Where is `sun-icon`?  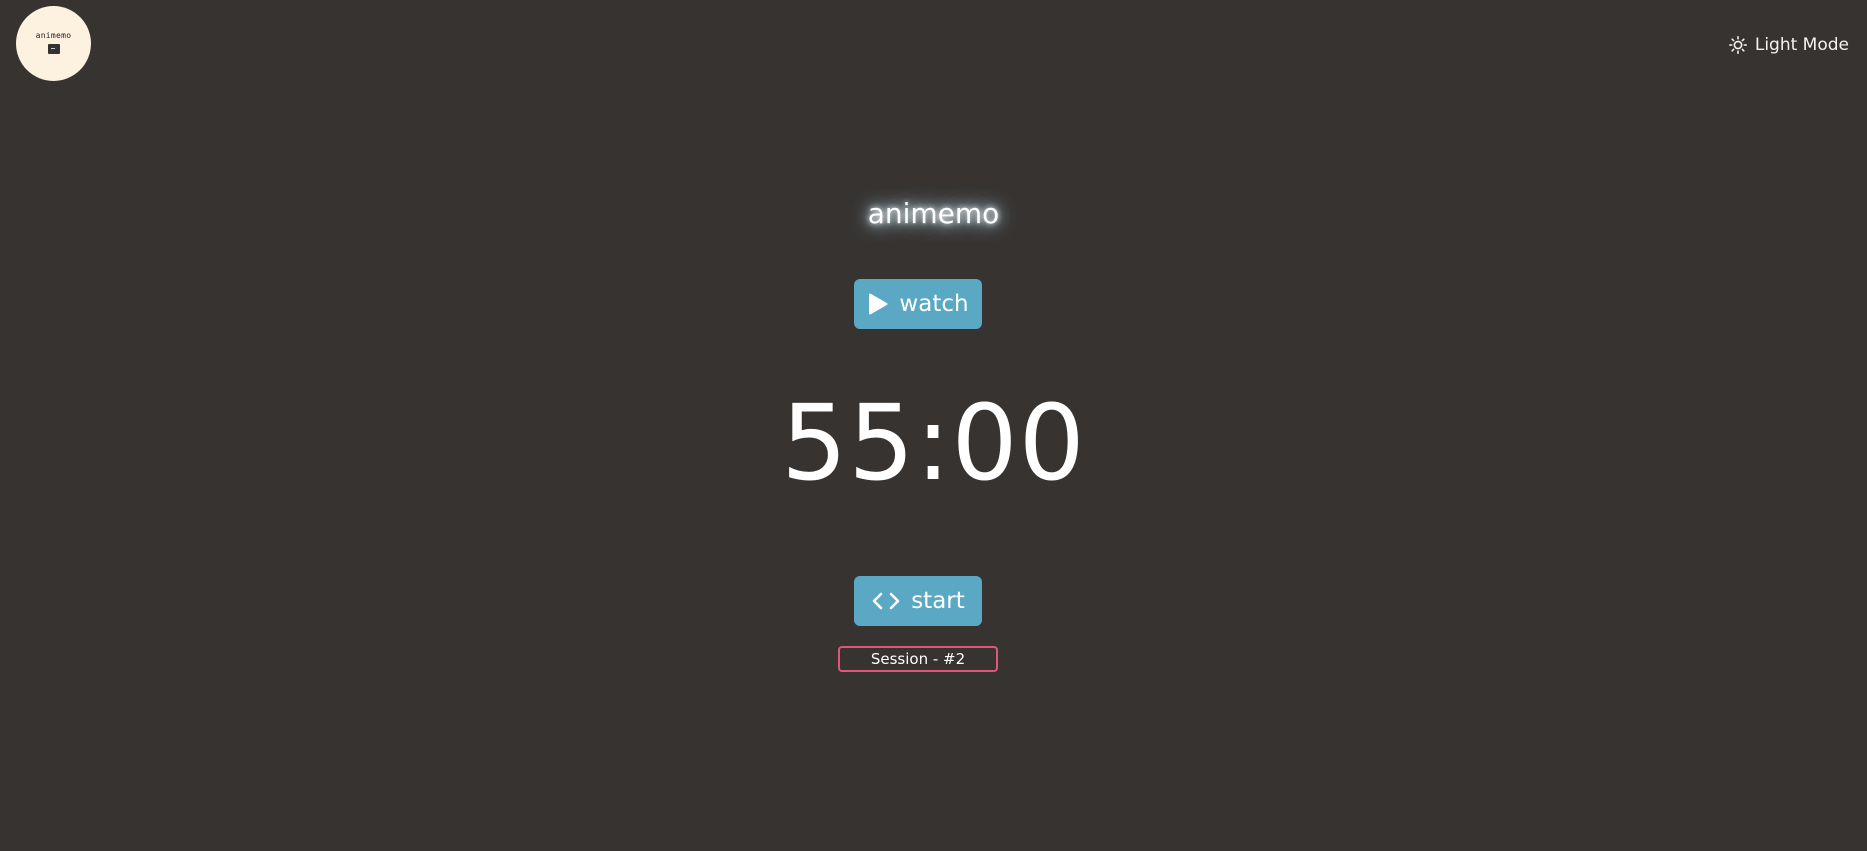 sun-icon is located at coordinates (1737, 45).